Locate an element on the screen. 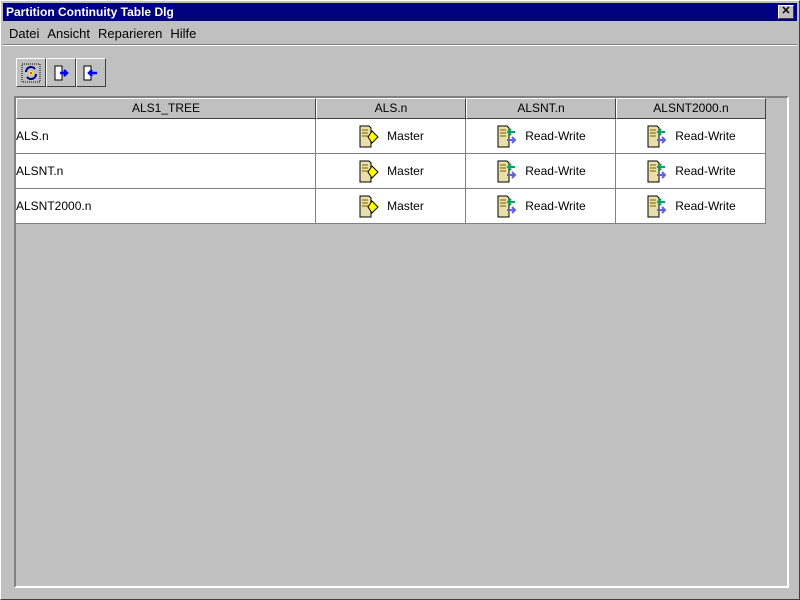 The height and width of the screenshot is (600, 800). column-header: ALS1_TREE is located at coordinates (166, 108).